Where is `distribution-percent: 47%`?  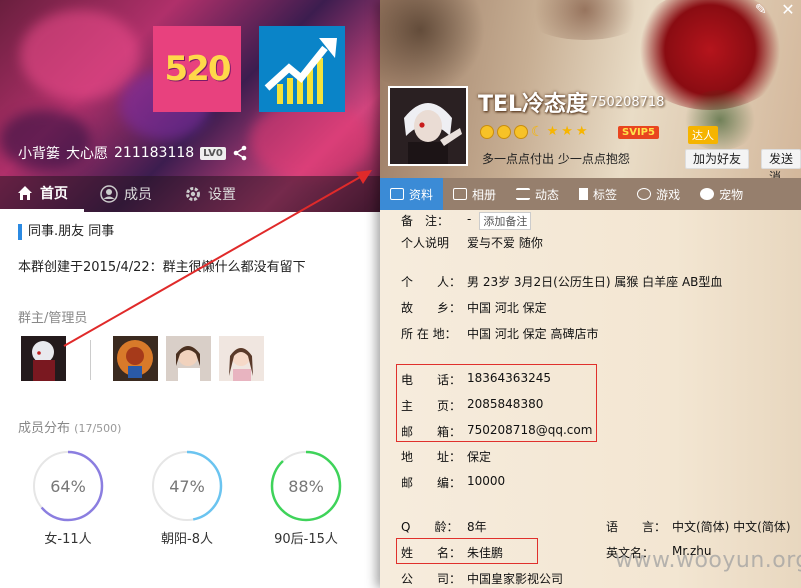
distribution-percent: 47% is located at coordinates (187, 486).